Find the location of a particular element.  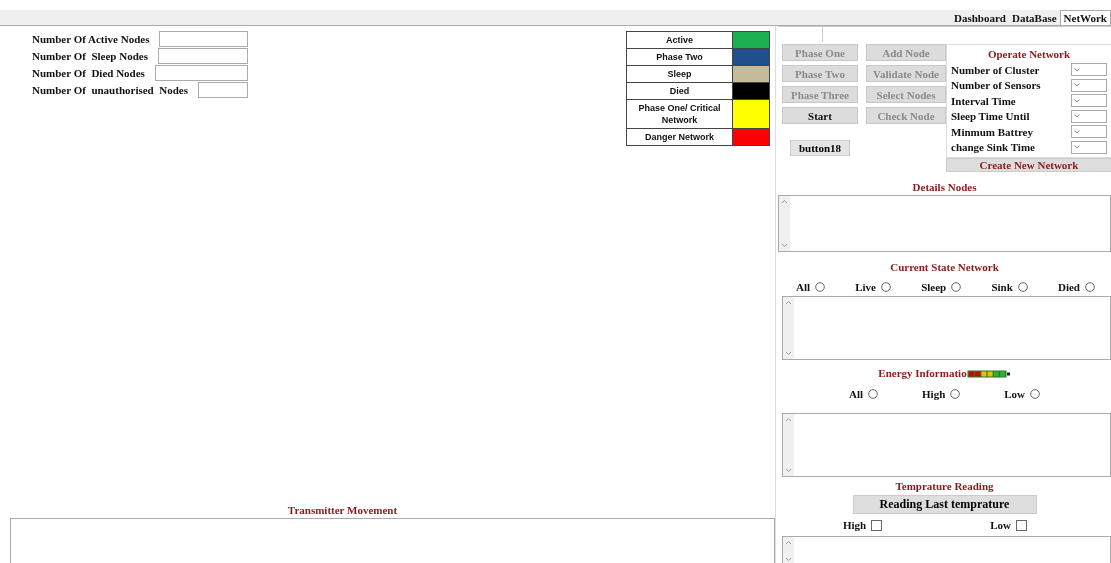

radio-label: High is located at coordinates (934, 394).